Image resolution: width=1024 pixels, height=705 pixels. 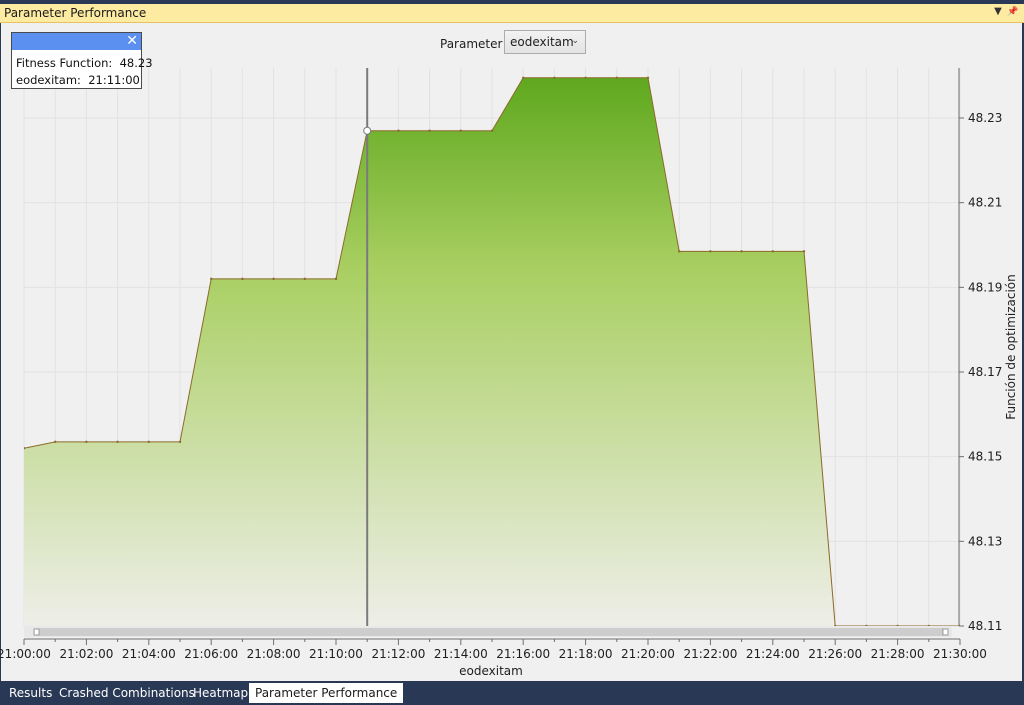 I want to click on parameter-selected-value: eodexitam, so click(x=542, y=42).